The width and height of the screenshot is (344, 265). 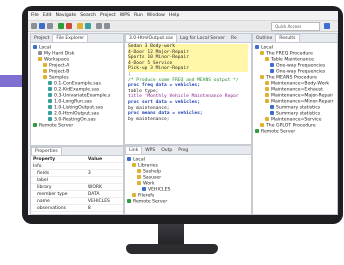 I want to click on property-name: observations, so click(x=58, y=208).